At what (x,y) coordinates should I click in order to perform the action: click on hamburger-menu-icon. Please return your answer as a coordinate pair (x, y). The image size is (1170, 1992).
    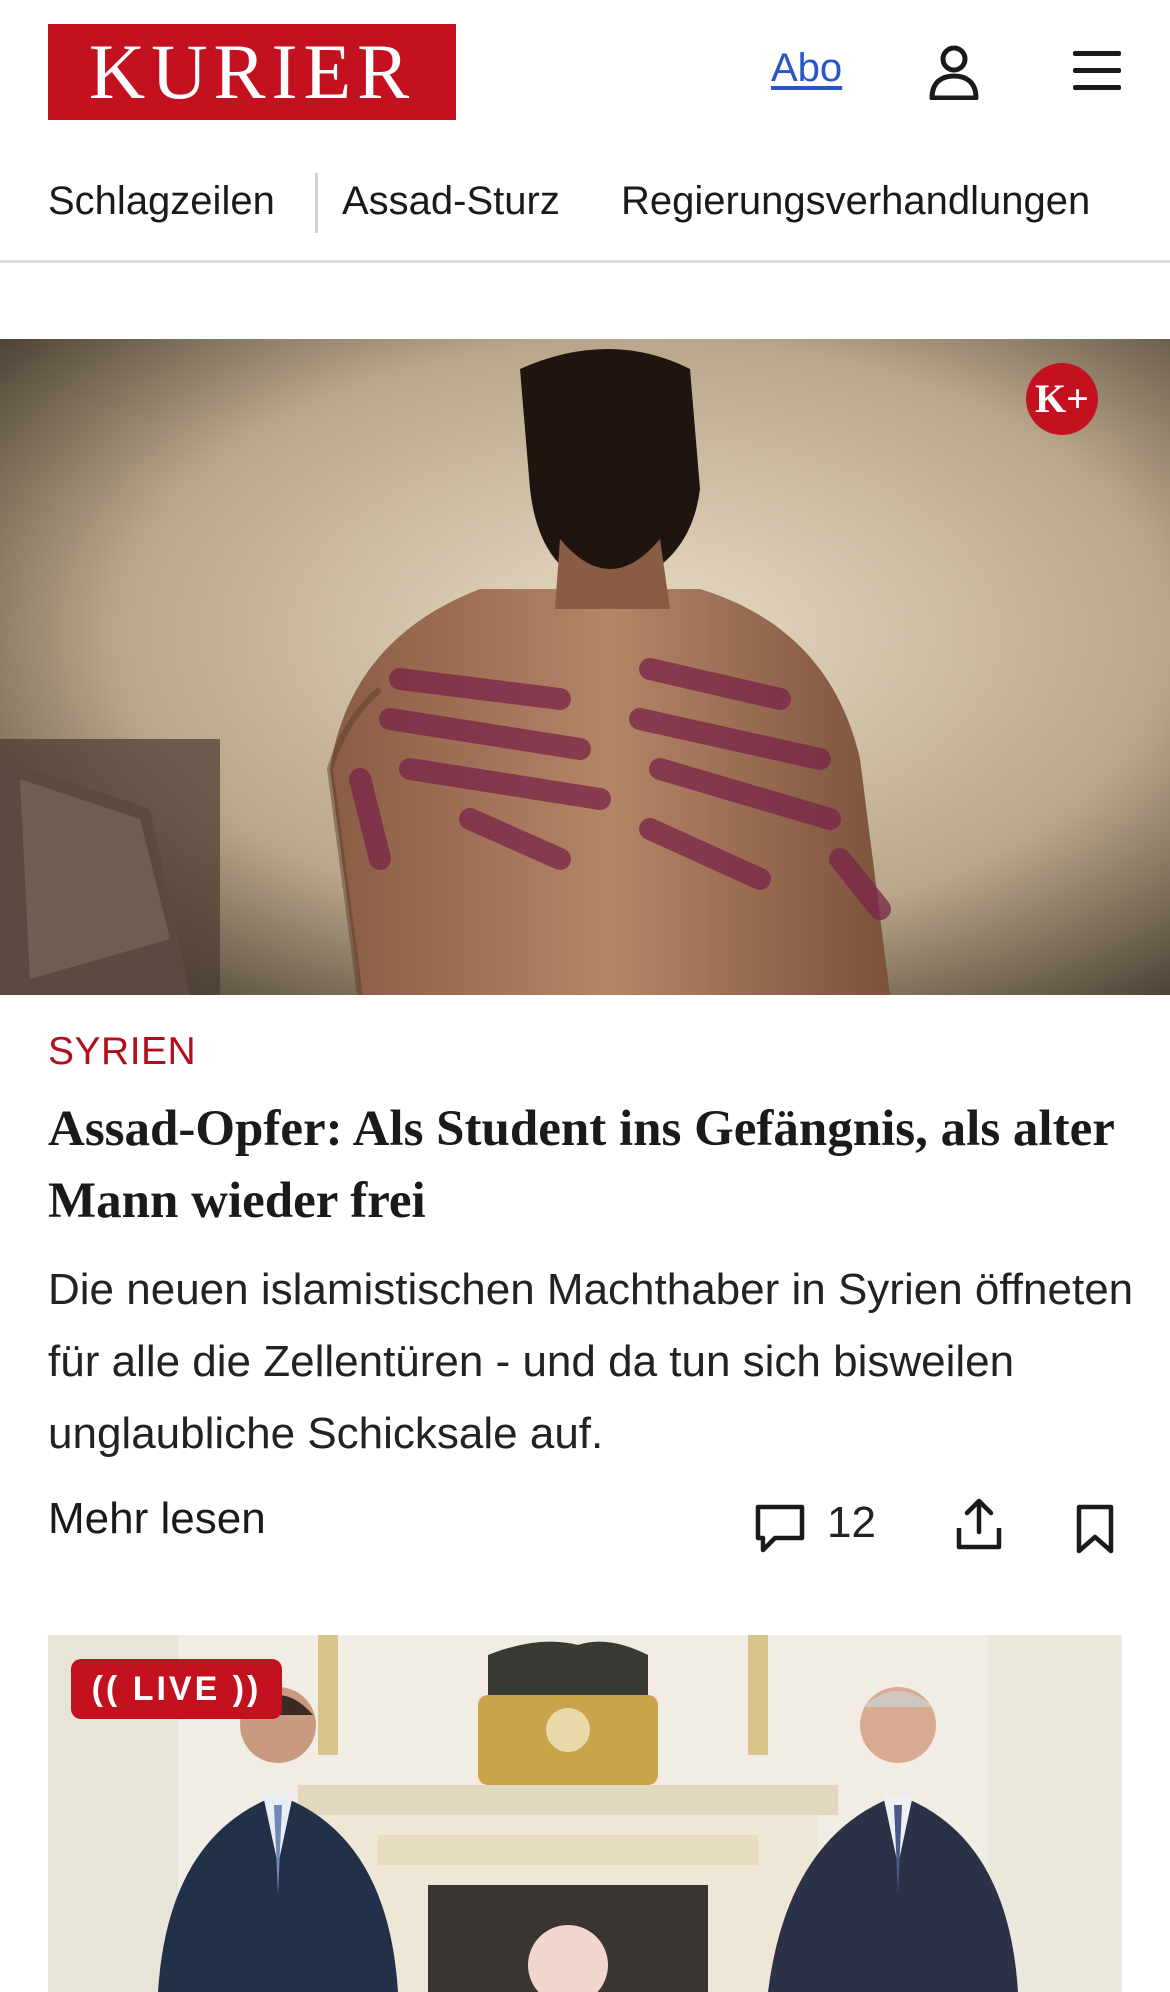
    Looking at the image, I should click on (1097, 71).